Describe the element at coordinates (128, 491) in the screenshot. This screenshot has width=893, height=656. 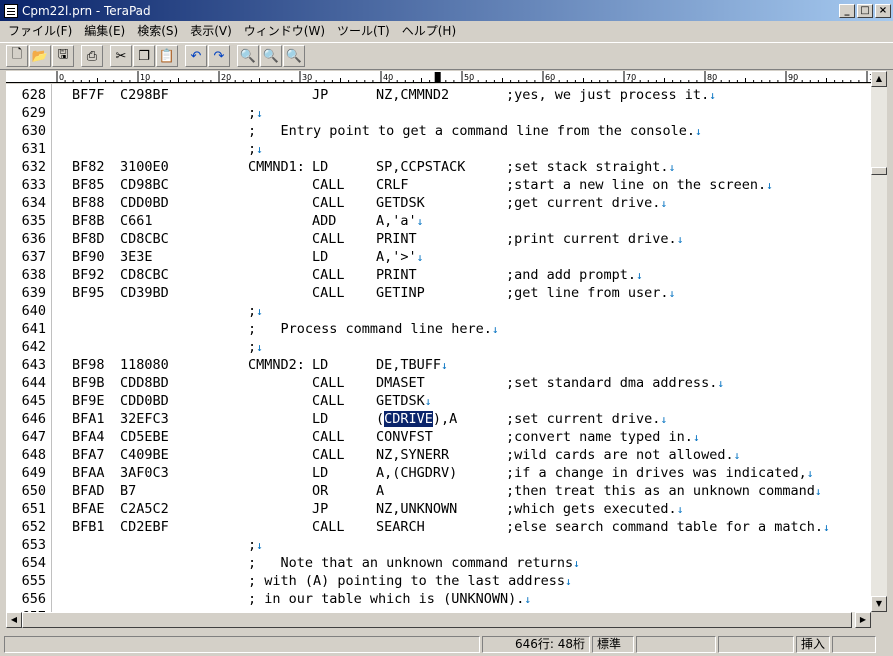
I see `code-code: B7` at that location.